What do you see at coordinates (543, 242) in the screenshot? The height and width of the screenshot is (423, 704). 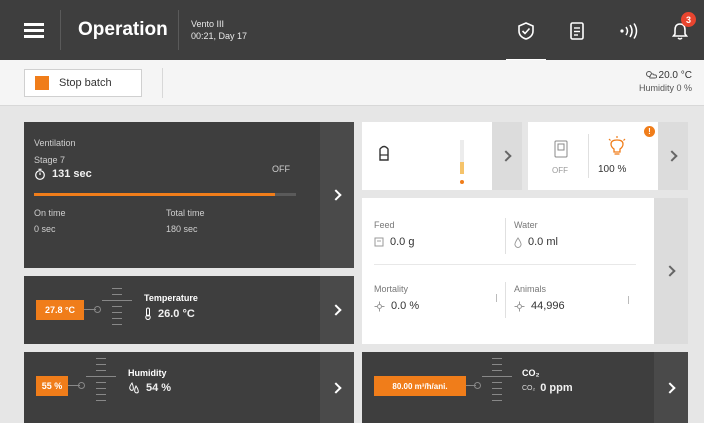 I see `water-value: 0.0 ml` at bounding box center [543, 242].